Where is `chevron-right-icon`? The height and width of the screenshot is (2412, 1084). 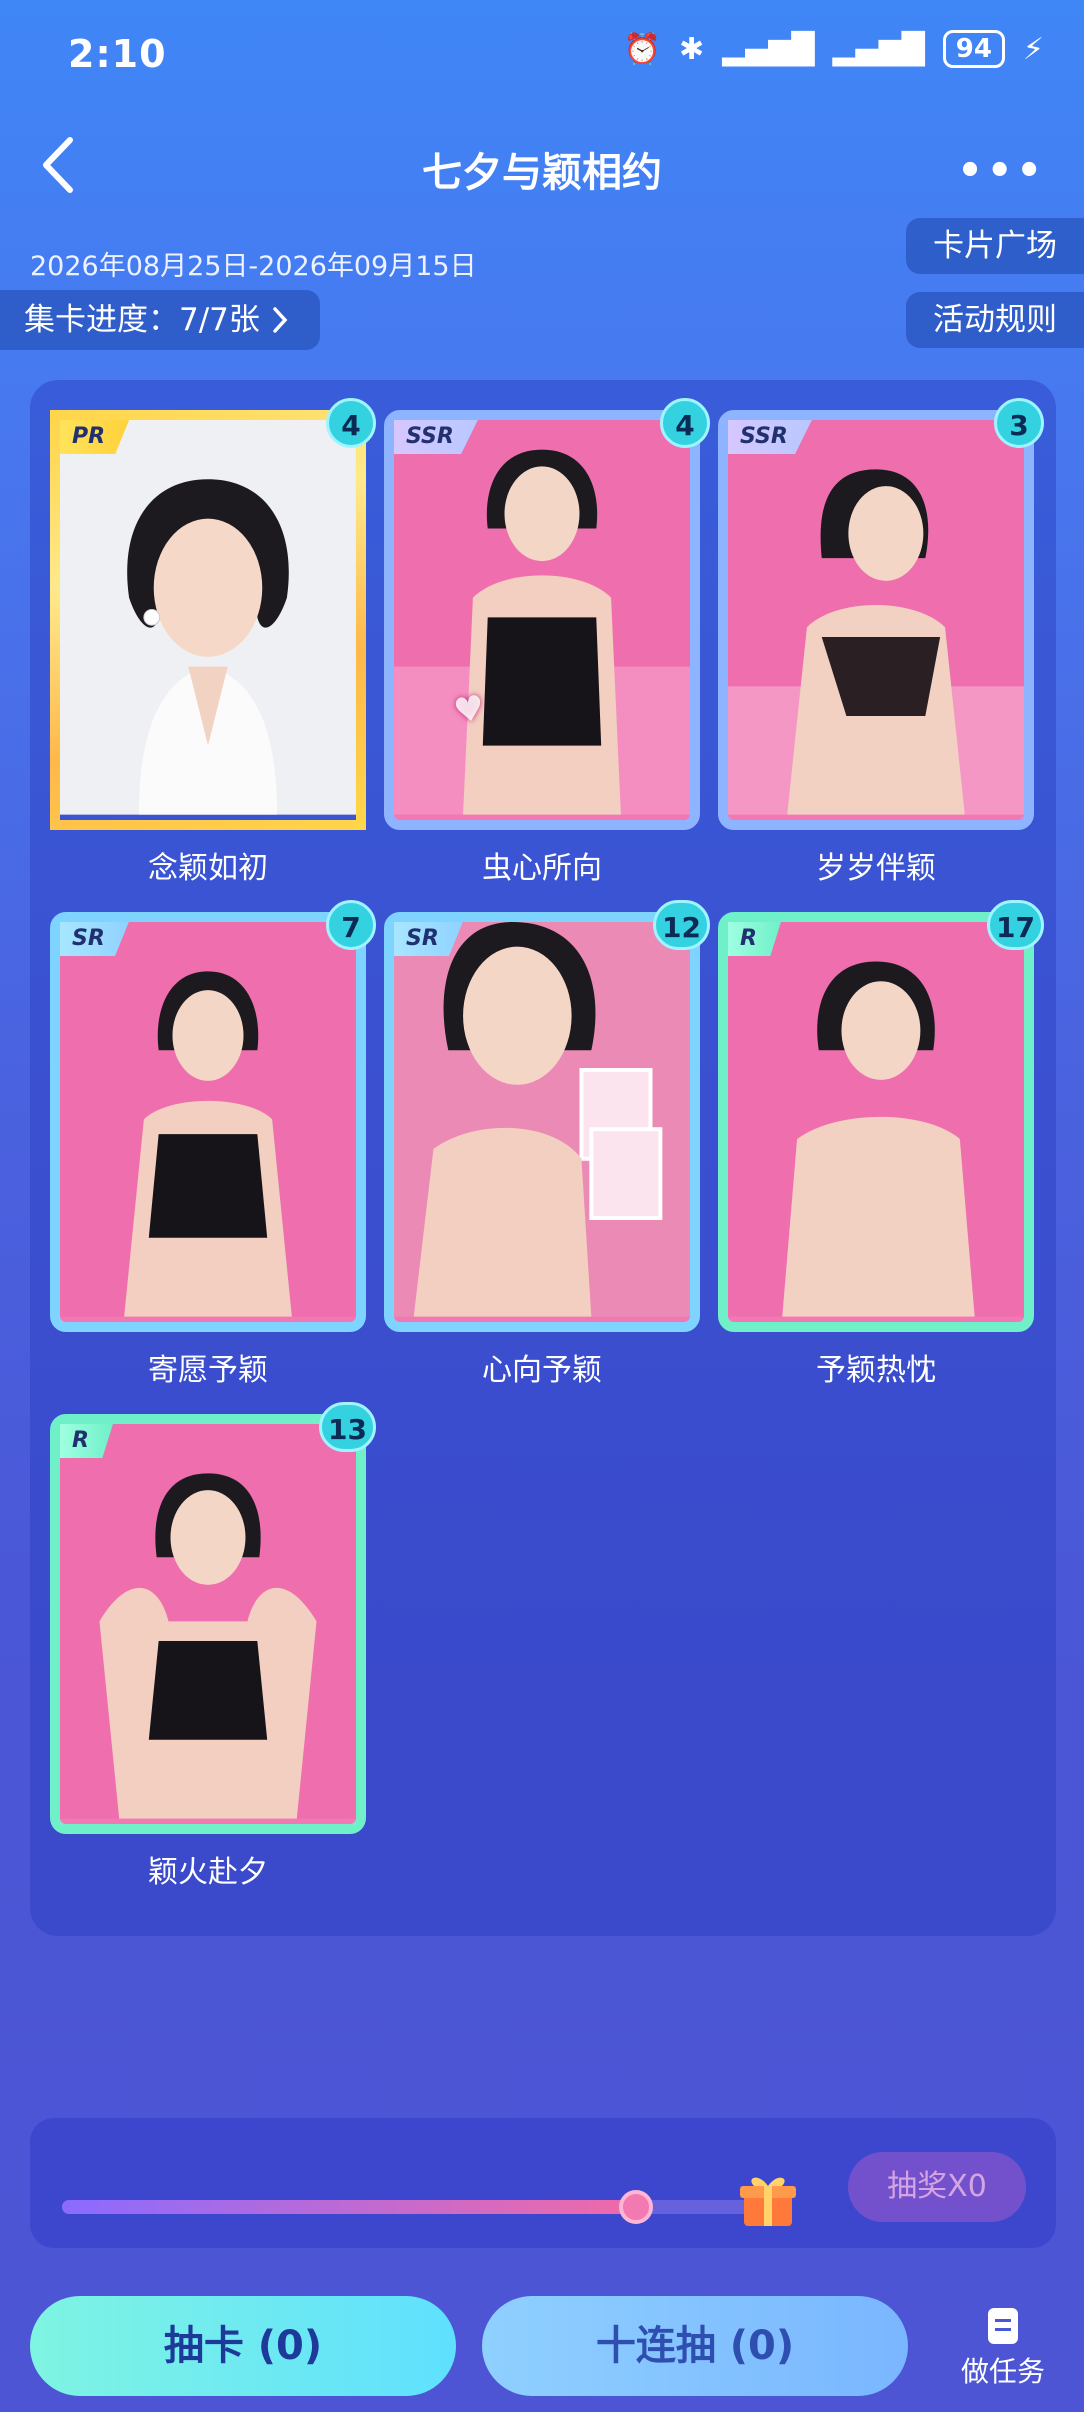
chevron-right-icon is located at coordinates (280, 320).